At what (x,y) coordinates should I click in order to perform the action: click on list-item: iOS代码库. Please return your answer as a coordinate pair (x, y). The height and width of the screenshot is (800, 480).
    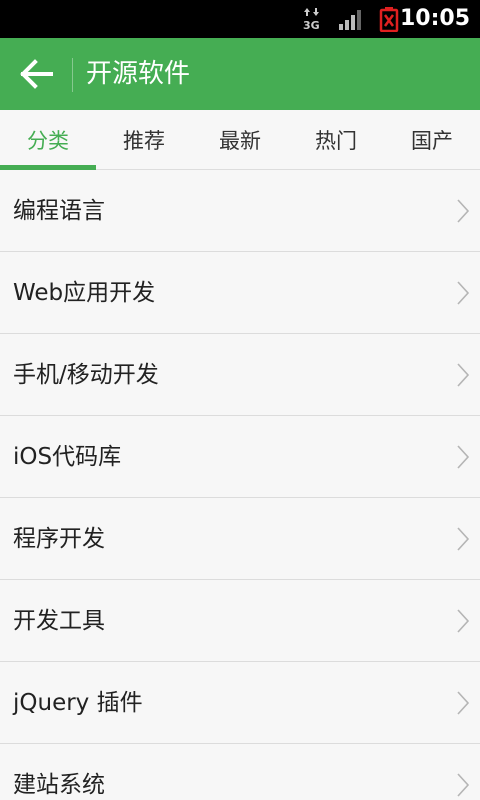
    Looking at the image, I should click on (240, 457).